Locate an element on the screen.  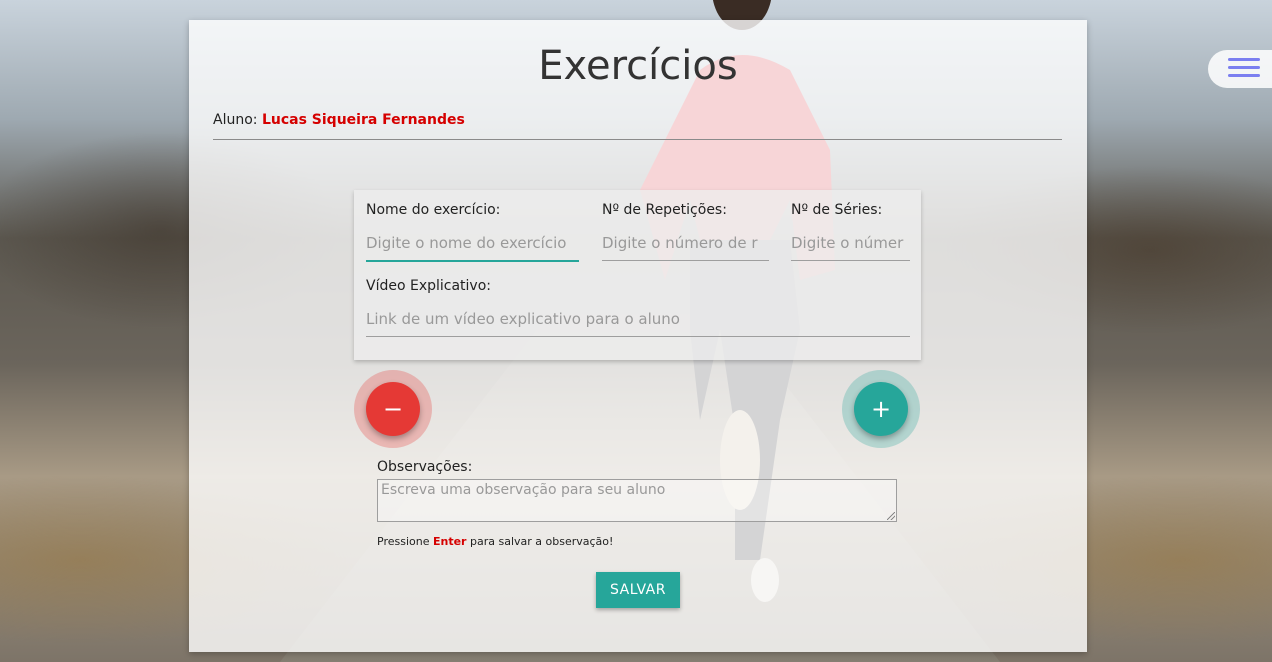
student-info: Aluno: Lucas Siqueira Fernandes is located at coordinates (637, 126).